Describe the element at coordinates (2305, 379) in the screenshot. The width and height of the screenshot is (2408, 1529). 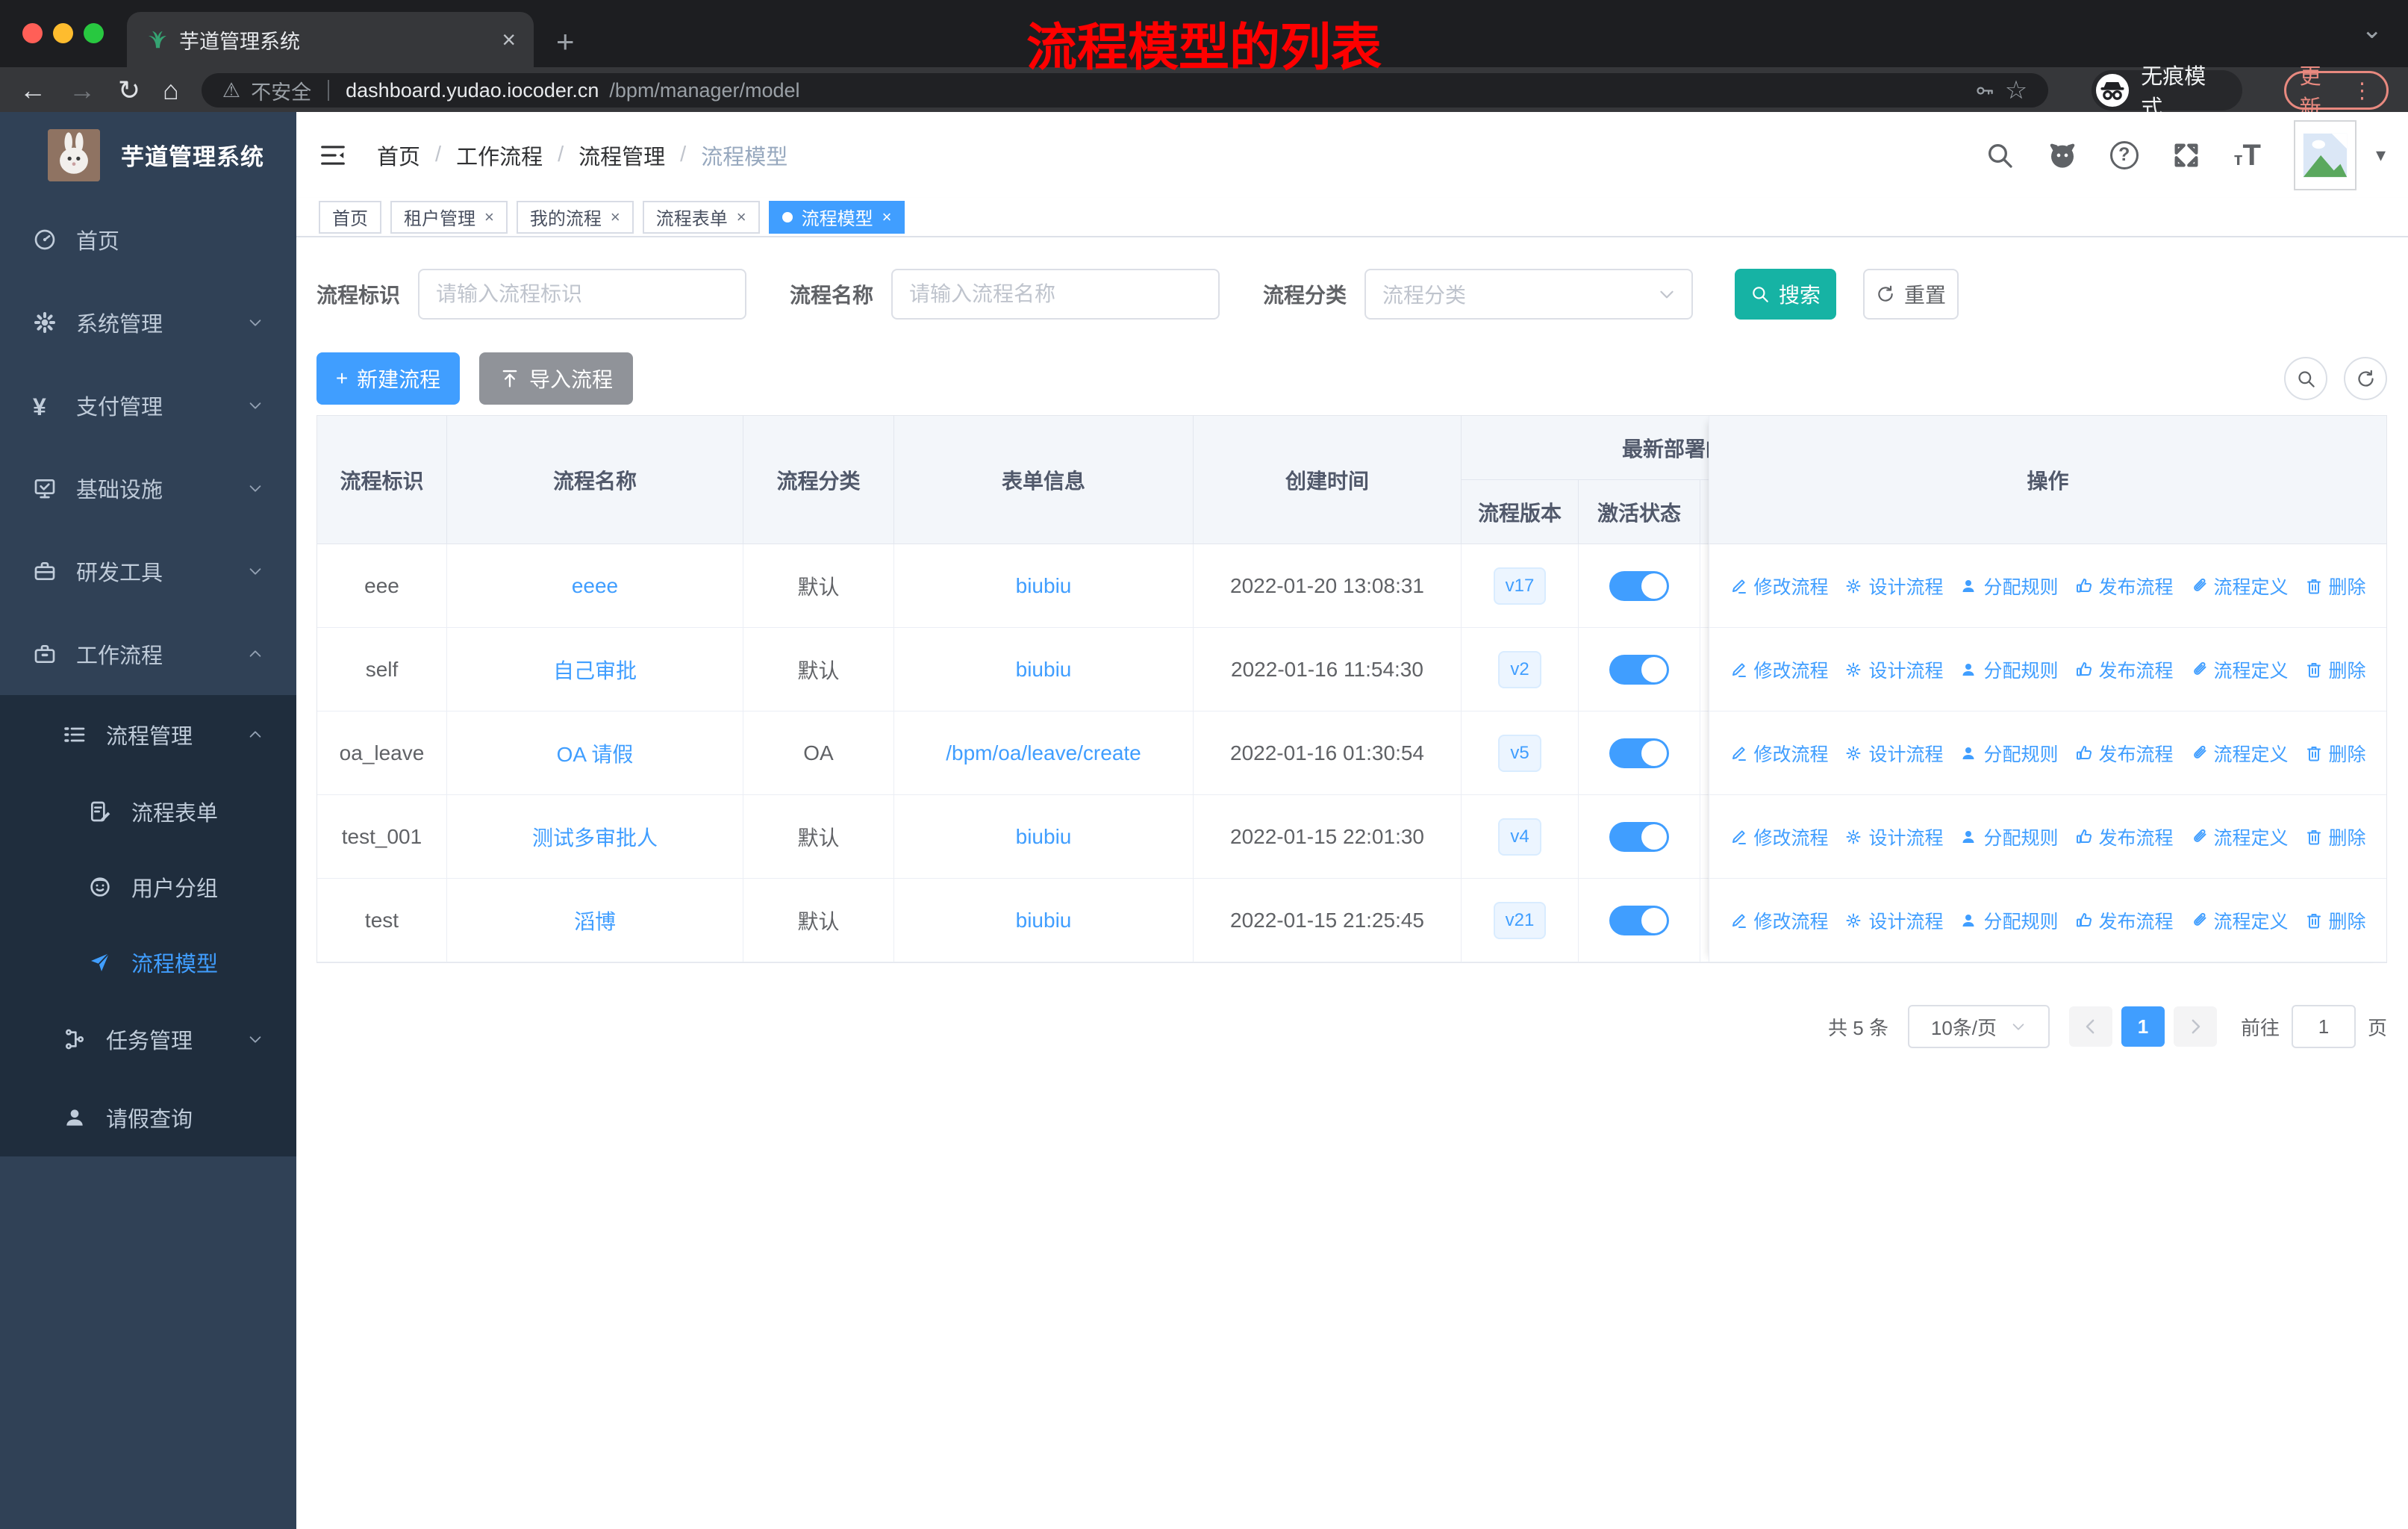
I see `toggle-search-button` at that location.